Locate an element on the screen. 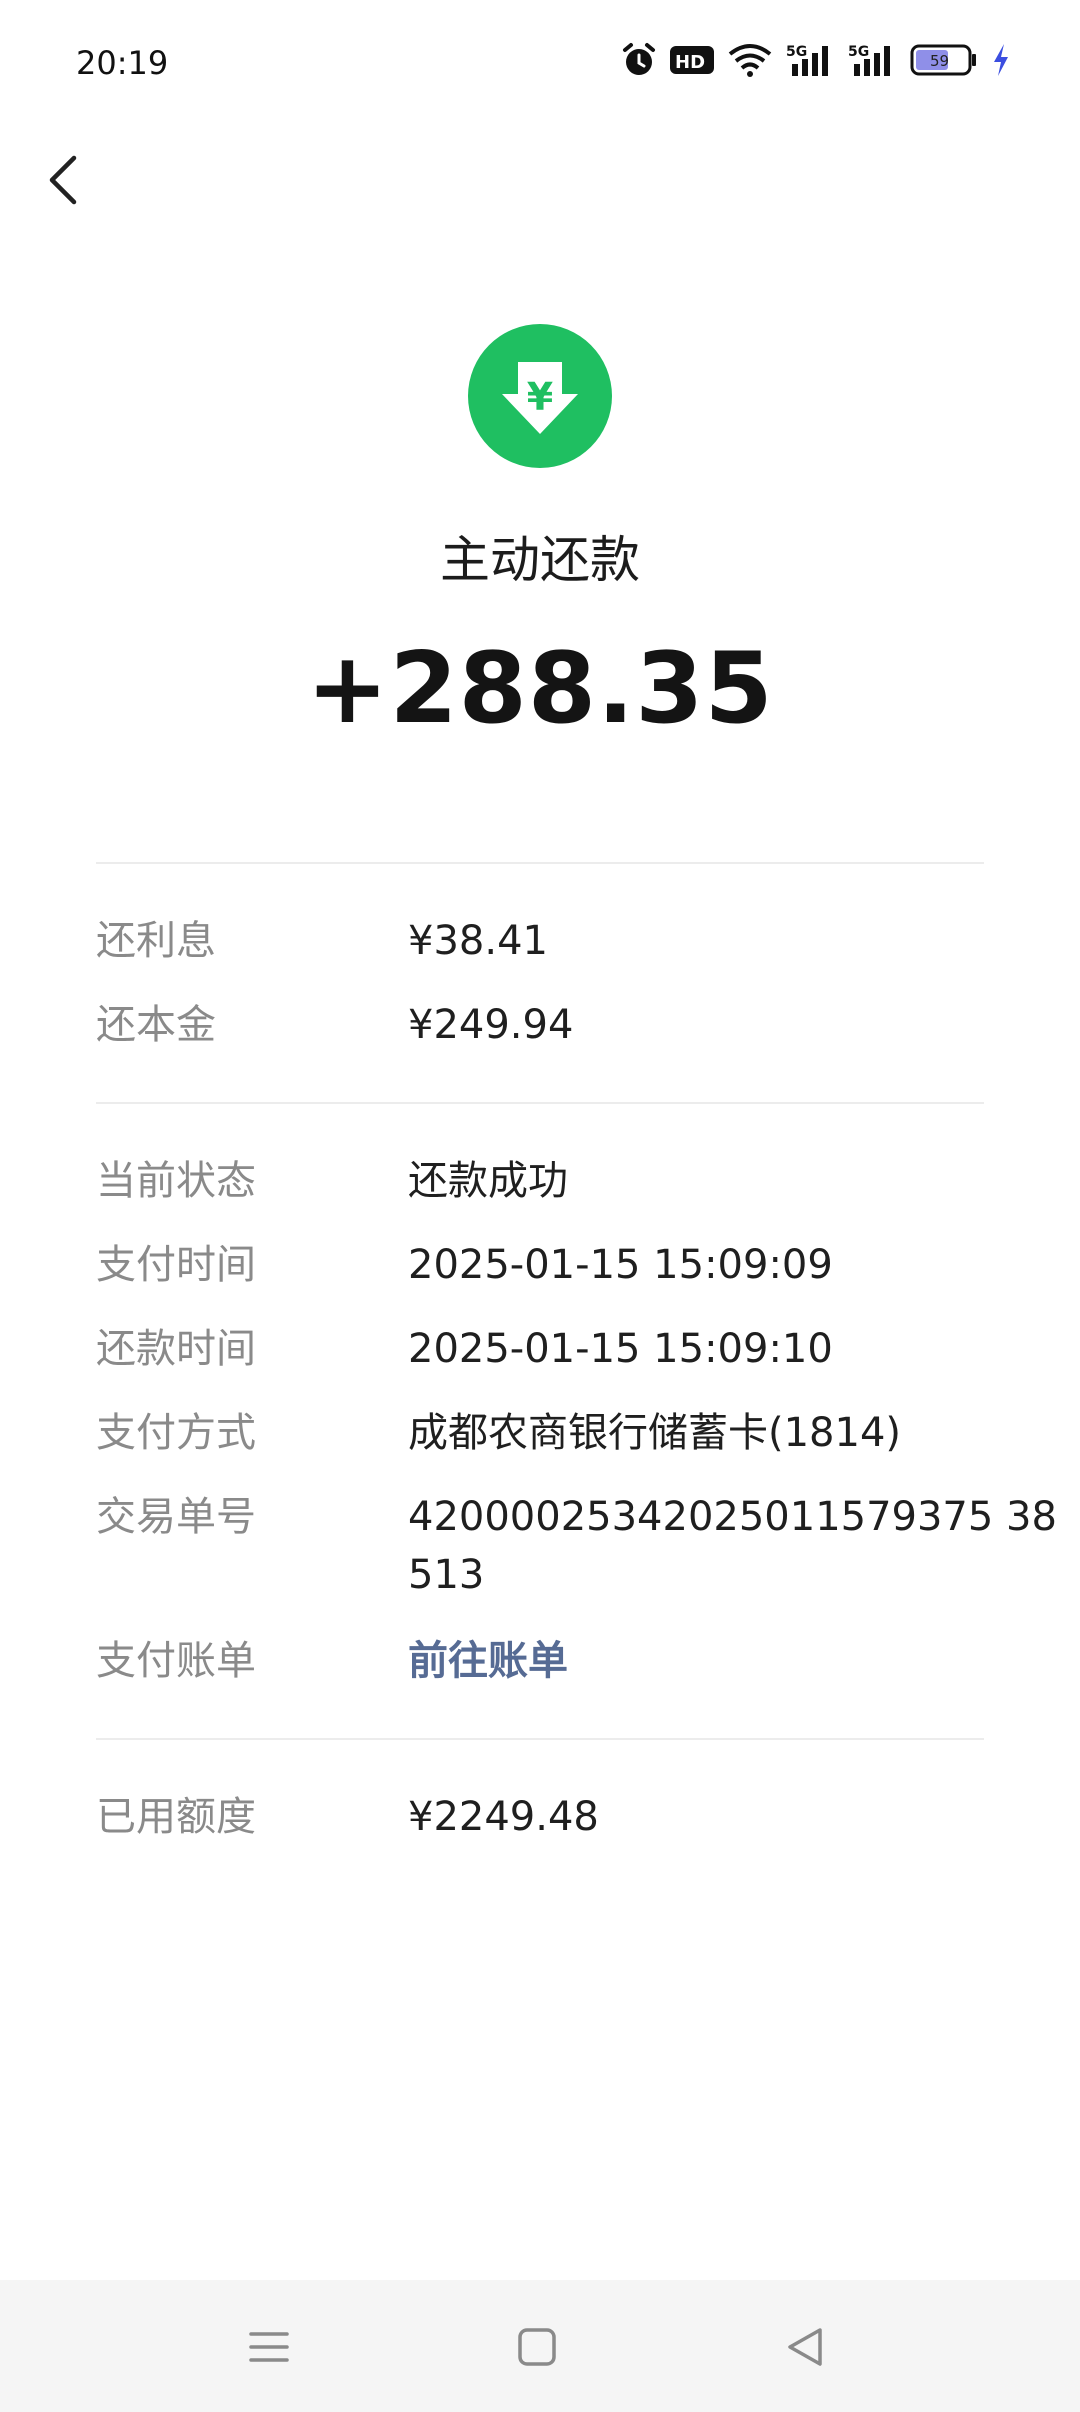 This screenshot has width=1080, height=2412. menu-icon is located at coordinates (269, 2347).